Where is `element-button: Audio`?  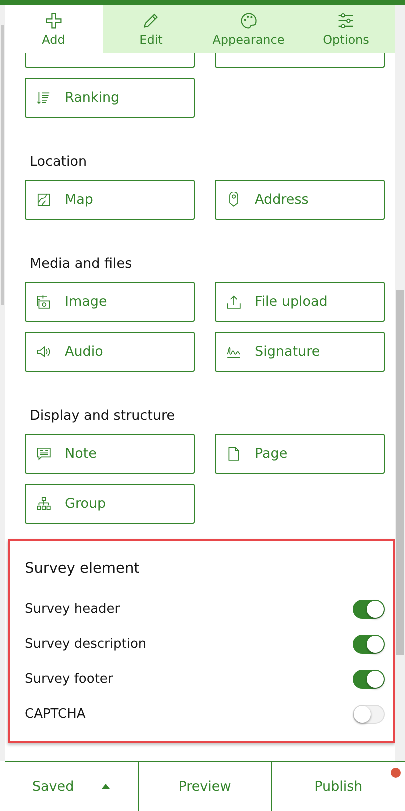 element-button: Audio is located at coordinates (110, 352).